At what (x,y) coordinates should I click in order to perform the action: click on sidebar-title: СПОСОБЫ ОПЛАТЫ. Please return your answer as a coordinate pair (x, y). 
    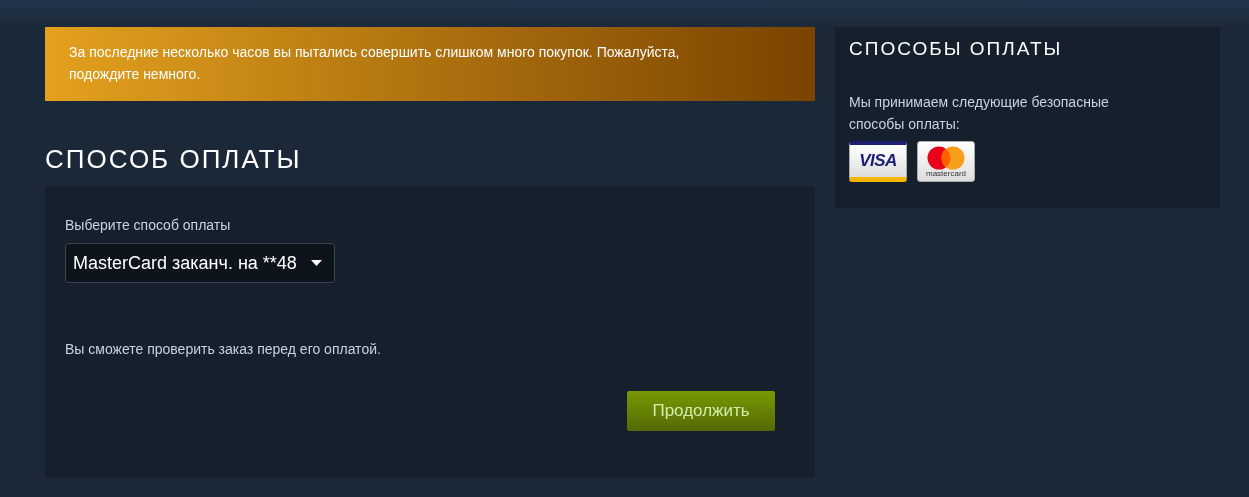
    Looking at the image, I should click on (956, 49).